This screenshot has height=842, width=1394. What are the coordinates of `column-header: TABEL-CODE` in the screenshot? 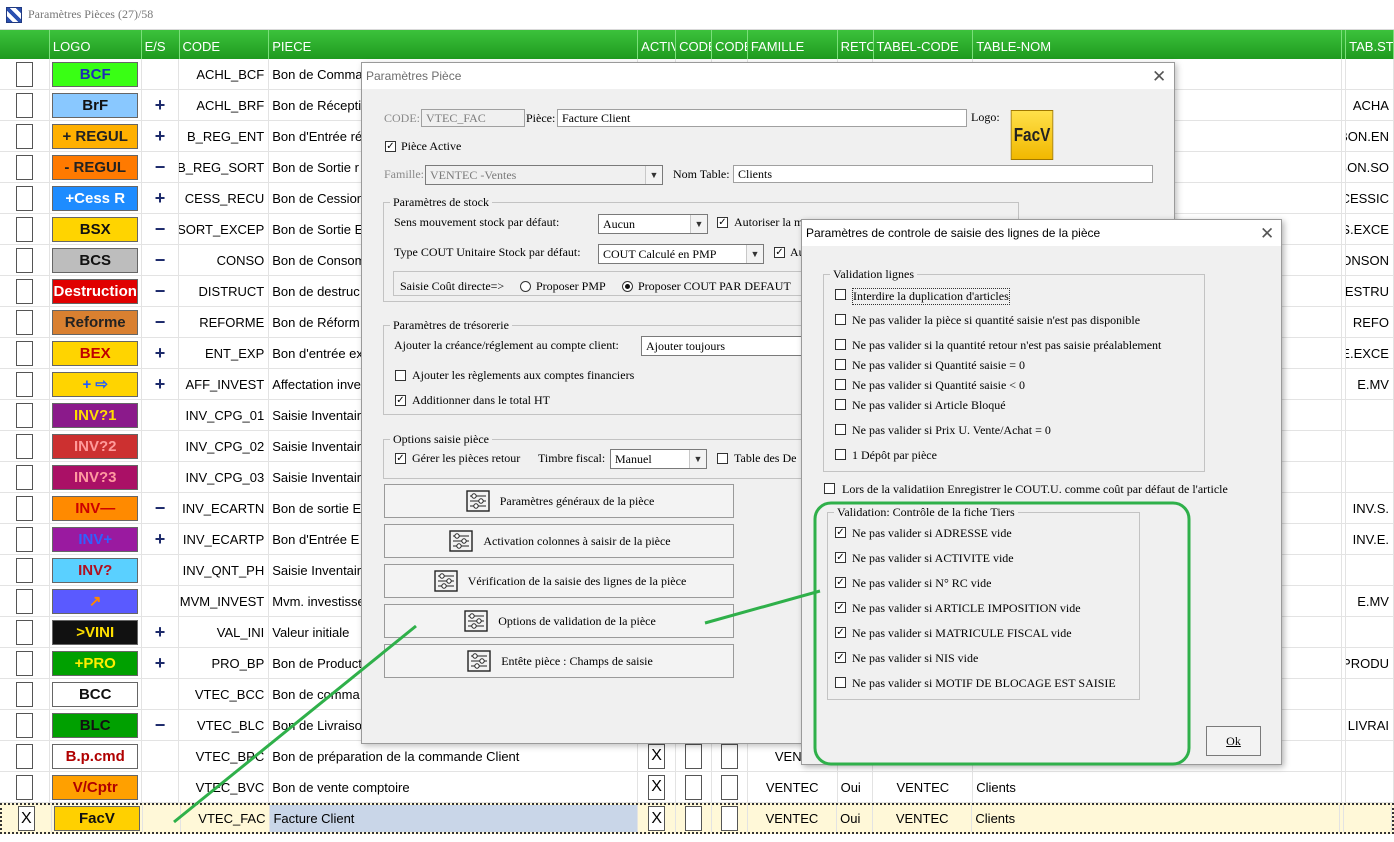 It's located at (924, 44).